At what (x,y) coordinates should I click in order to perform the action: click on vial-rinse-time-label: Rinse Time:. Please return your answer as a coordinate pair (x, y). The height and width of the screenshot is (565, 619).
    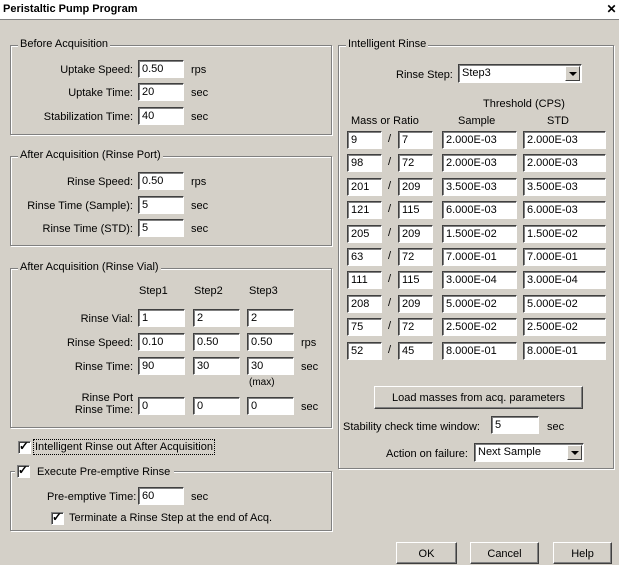
    Looking at the image, I should click on (103, 367).